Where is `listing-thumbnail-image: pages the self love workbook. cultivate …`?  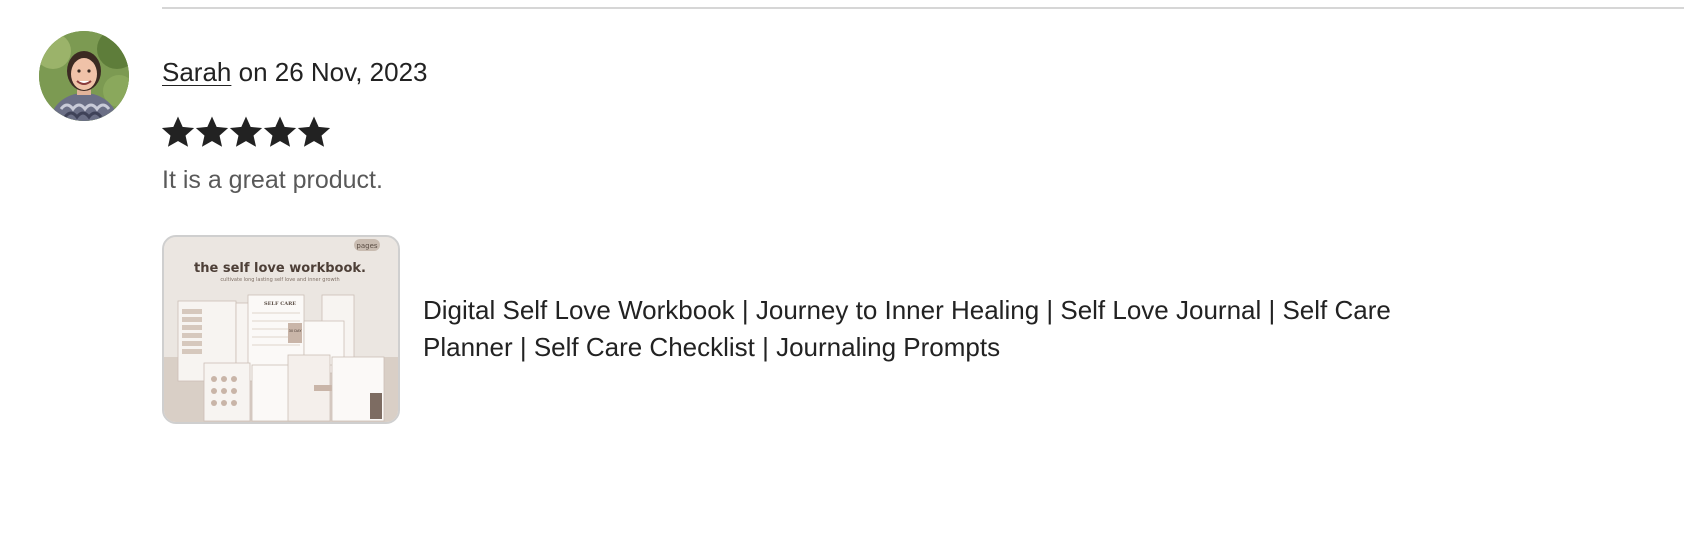
listing-thumbnail-image: pages the self love workbook. cultivate … is located at coordinates (281, 329).